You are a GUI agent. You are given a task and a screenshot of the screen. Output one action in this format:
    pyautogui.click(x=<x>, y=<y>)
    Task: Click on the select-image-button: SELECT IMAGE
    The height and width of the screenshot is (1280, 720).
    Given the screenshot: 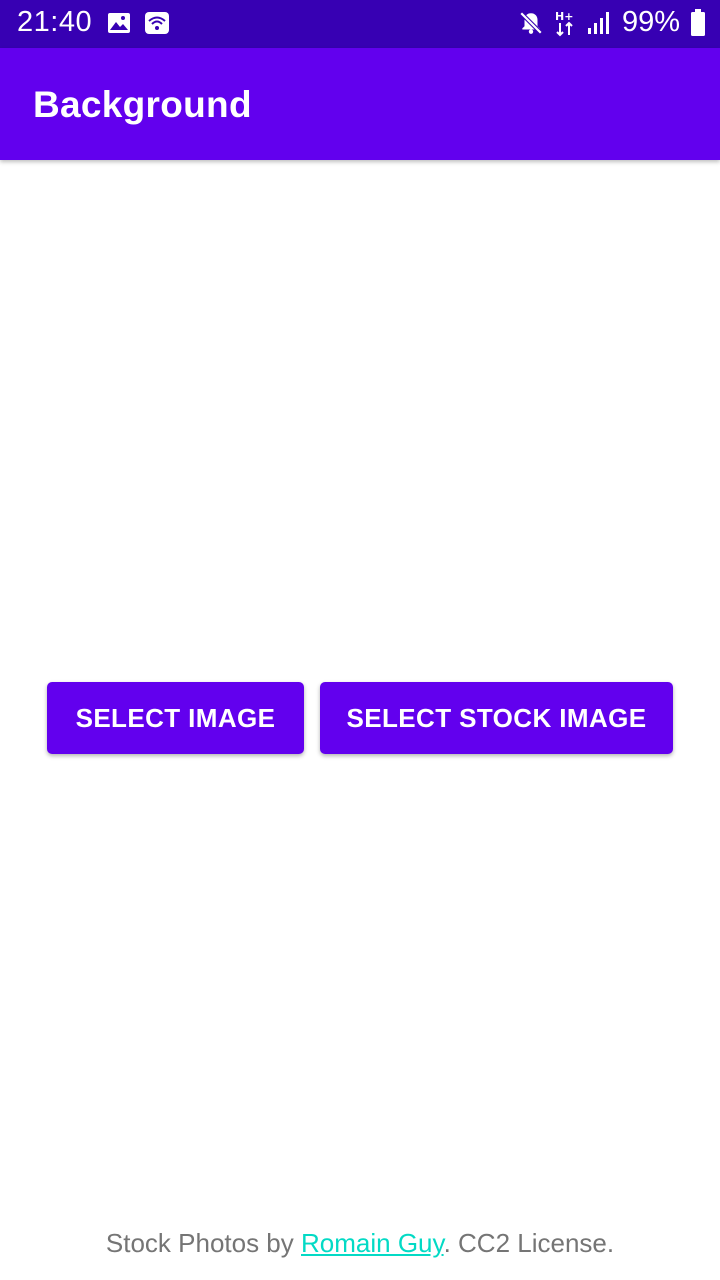 What is the action you would take?
    pyautogui.click(x=175, y=718)
    